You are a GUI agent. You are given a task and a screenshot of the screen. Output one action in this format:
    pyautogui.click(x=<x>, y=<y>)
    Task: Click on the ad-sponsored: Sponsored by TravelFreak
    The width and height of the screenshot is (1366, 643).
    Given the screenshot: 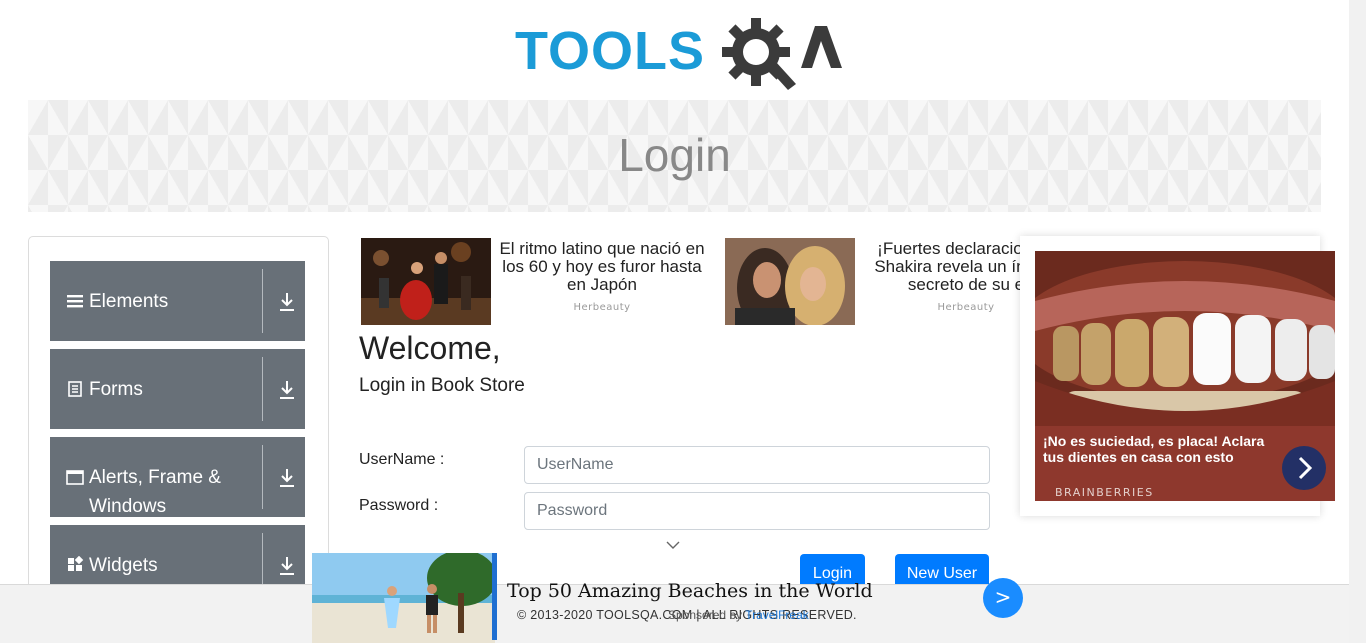 What is the action you would take?
    pyautogui.click(x=738, y=615)
    